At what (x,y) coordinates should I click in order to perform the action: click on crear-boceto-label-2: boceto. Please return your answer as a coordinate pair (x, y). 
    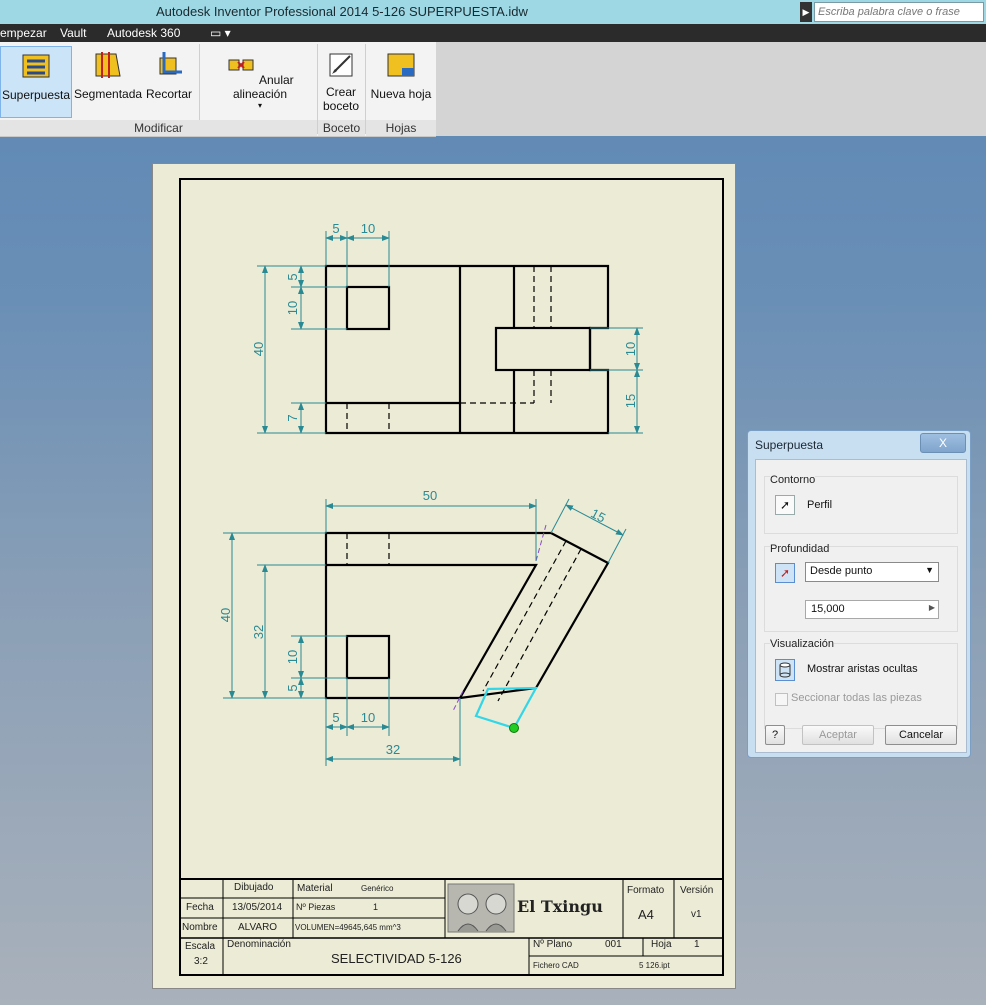
    Looking at the image, I should click on (341, 106).